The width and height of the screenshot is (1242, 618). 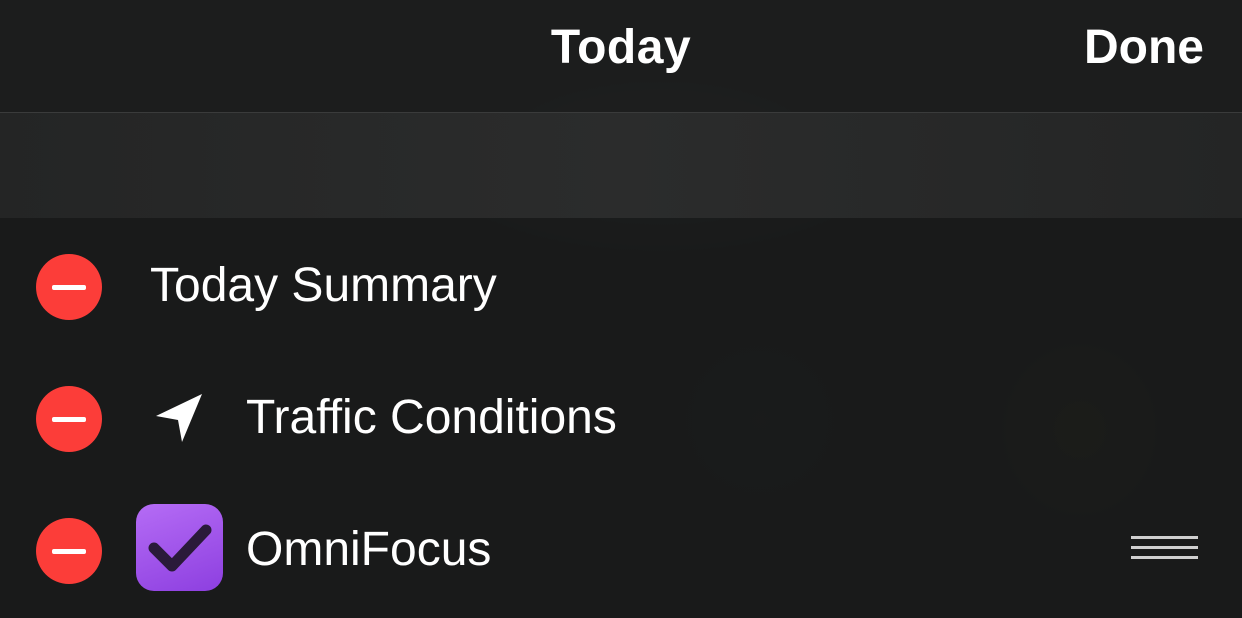 What do you see at coordinates (323, 285) in the screenshot?
I see `widget-label: Today Summary` at bounding box center [323, 285].